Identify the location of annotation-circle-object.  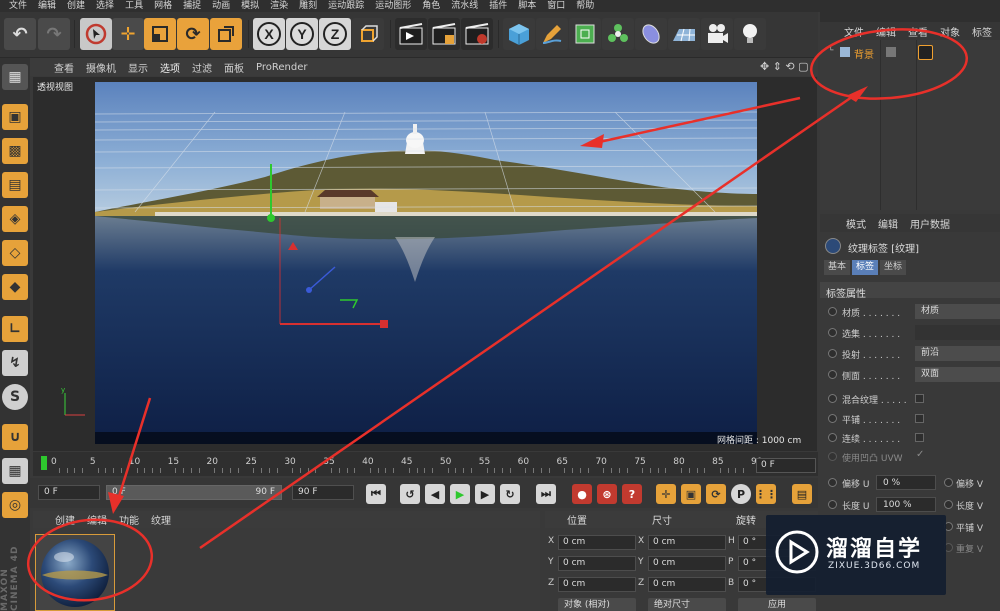
(889, 64).